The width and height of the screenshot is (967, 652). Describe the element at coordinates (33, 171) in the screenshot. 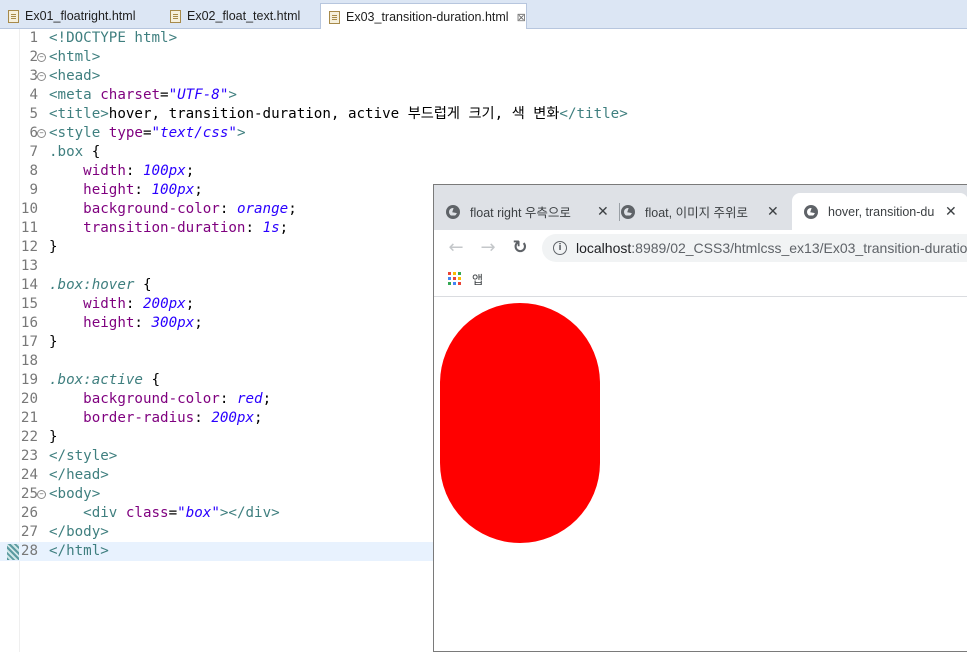

I see `line-number: 8` at that location.